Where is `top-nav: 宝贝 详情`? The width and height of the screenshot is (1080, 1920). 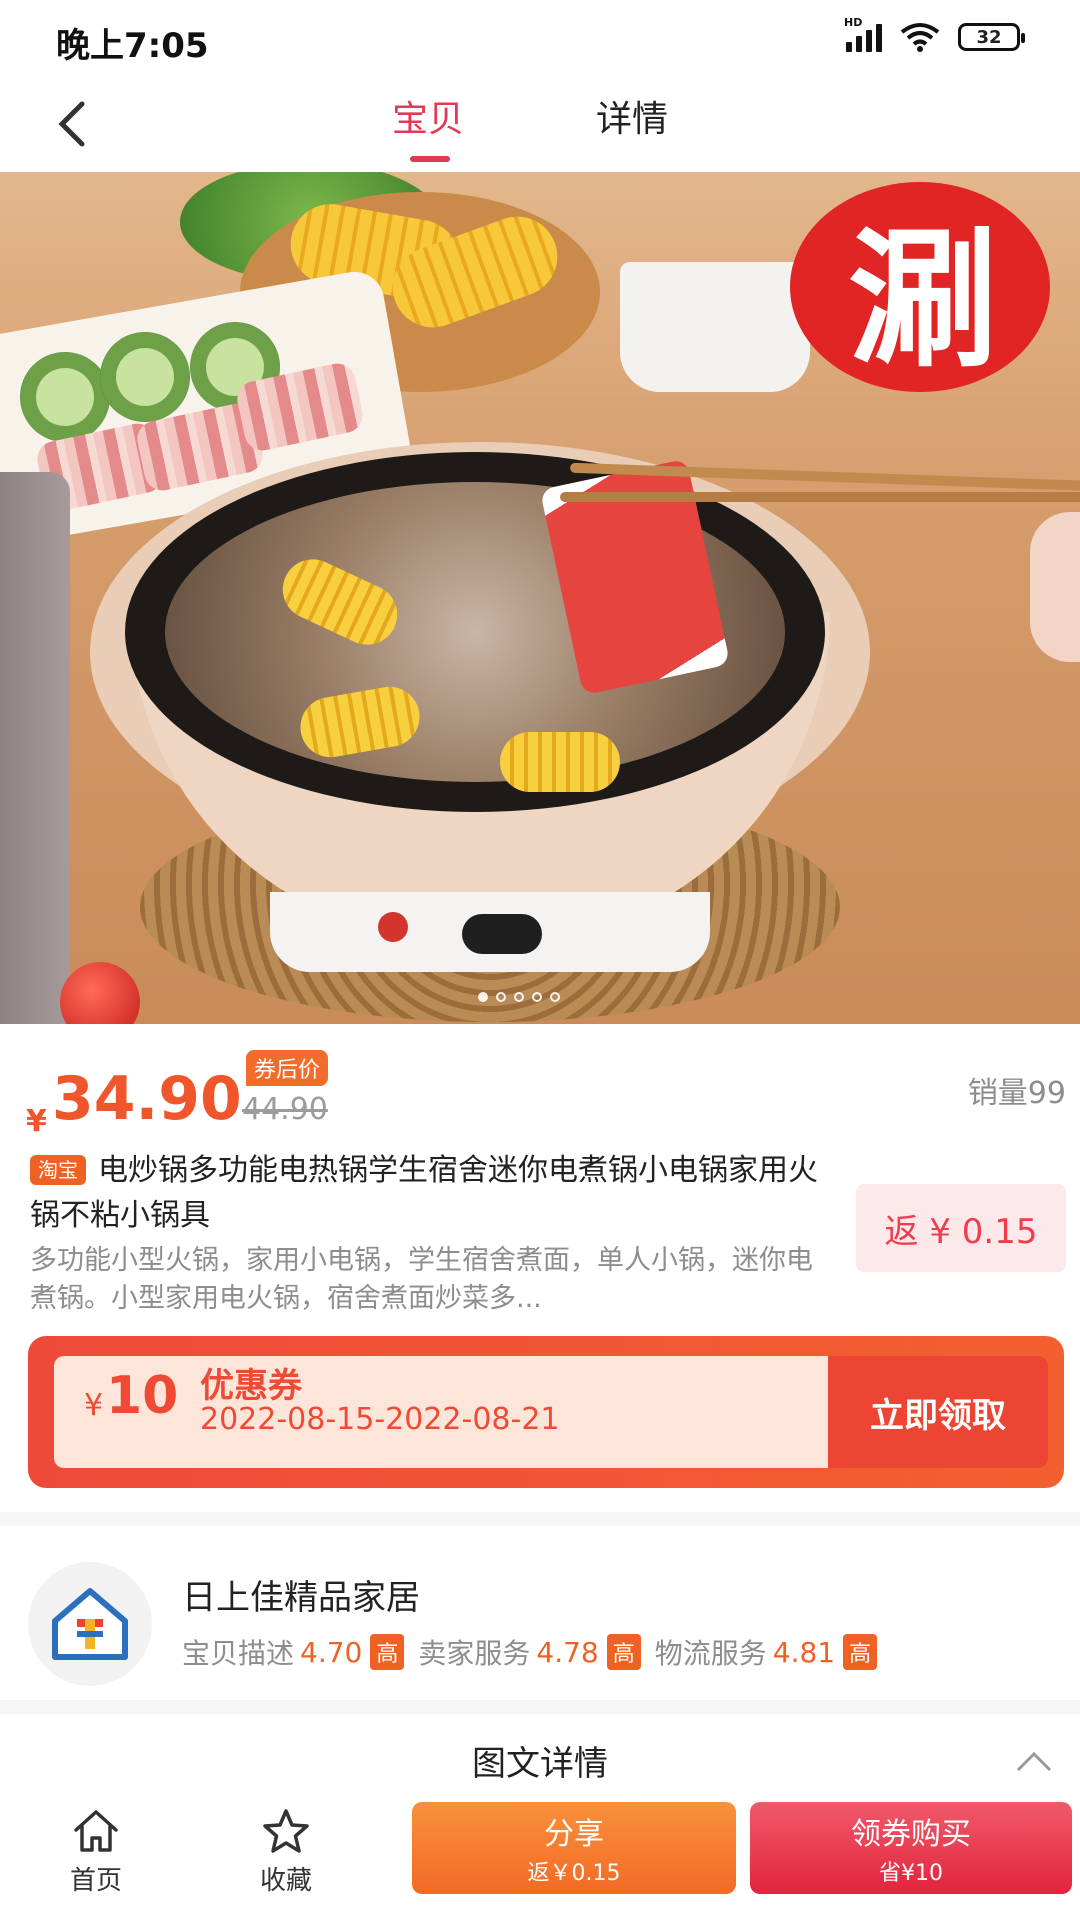 top-nav: 宝贝 详情 is located at coordinates (540, 126).